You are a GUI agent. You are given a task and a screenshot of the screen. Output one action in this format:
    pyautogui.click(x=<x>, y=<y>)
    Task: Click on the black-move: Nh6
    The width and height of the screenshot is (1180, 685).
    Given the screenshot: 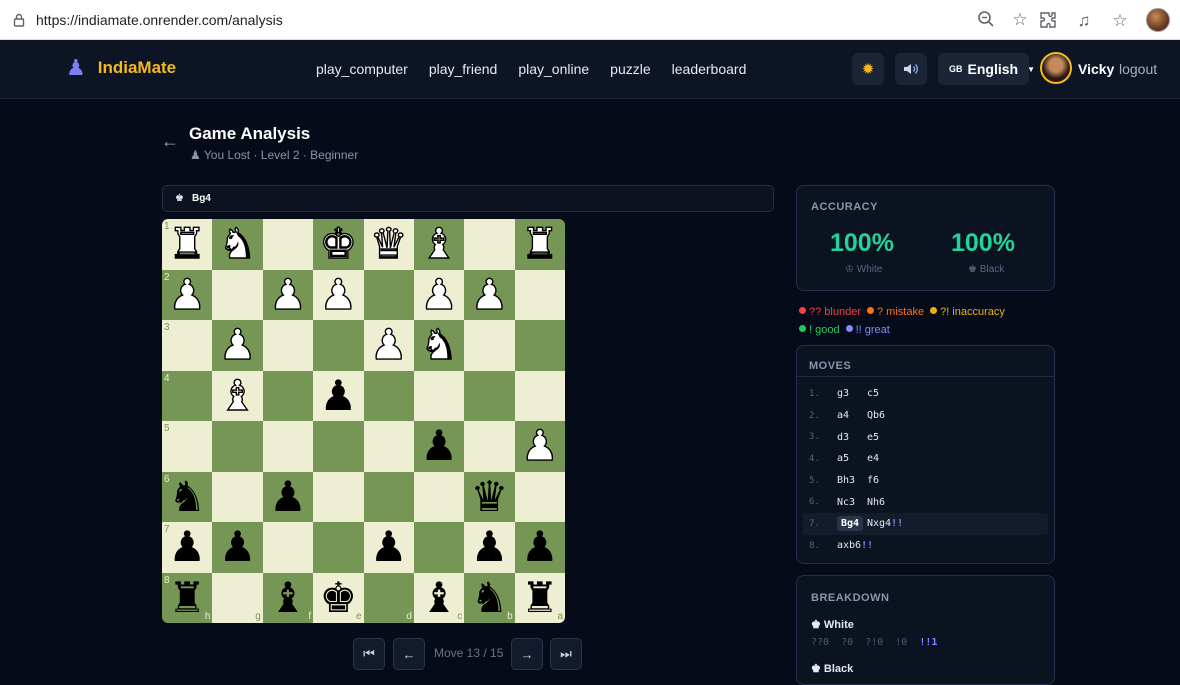 What is the action you would take?
    pyautogui.click(x=876, y=502)
    